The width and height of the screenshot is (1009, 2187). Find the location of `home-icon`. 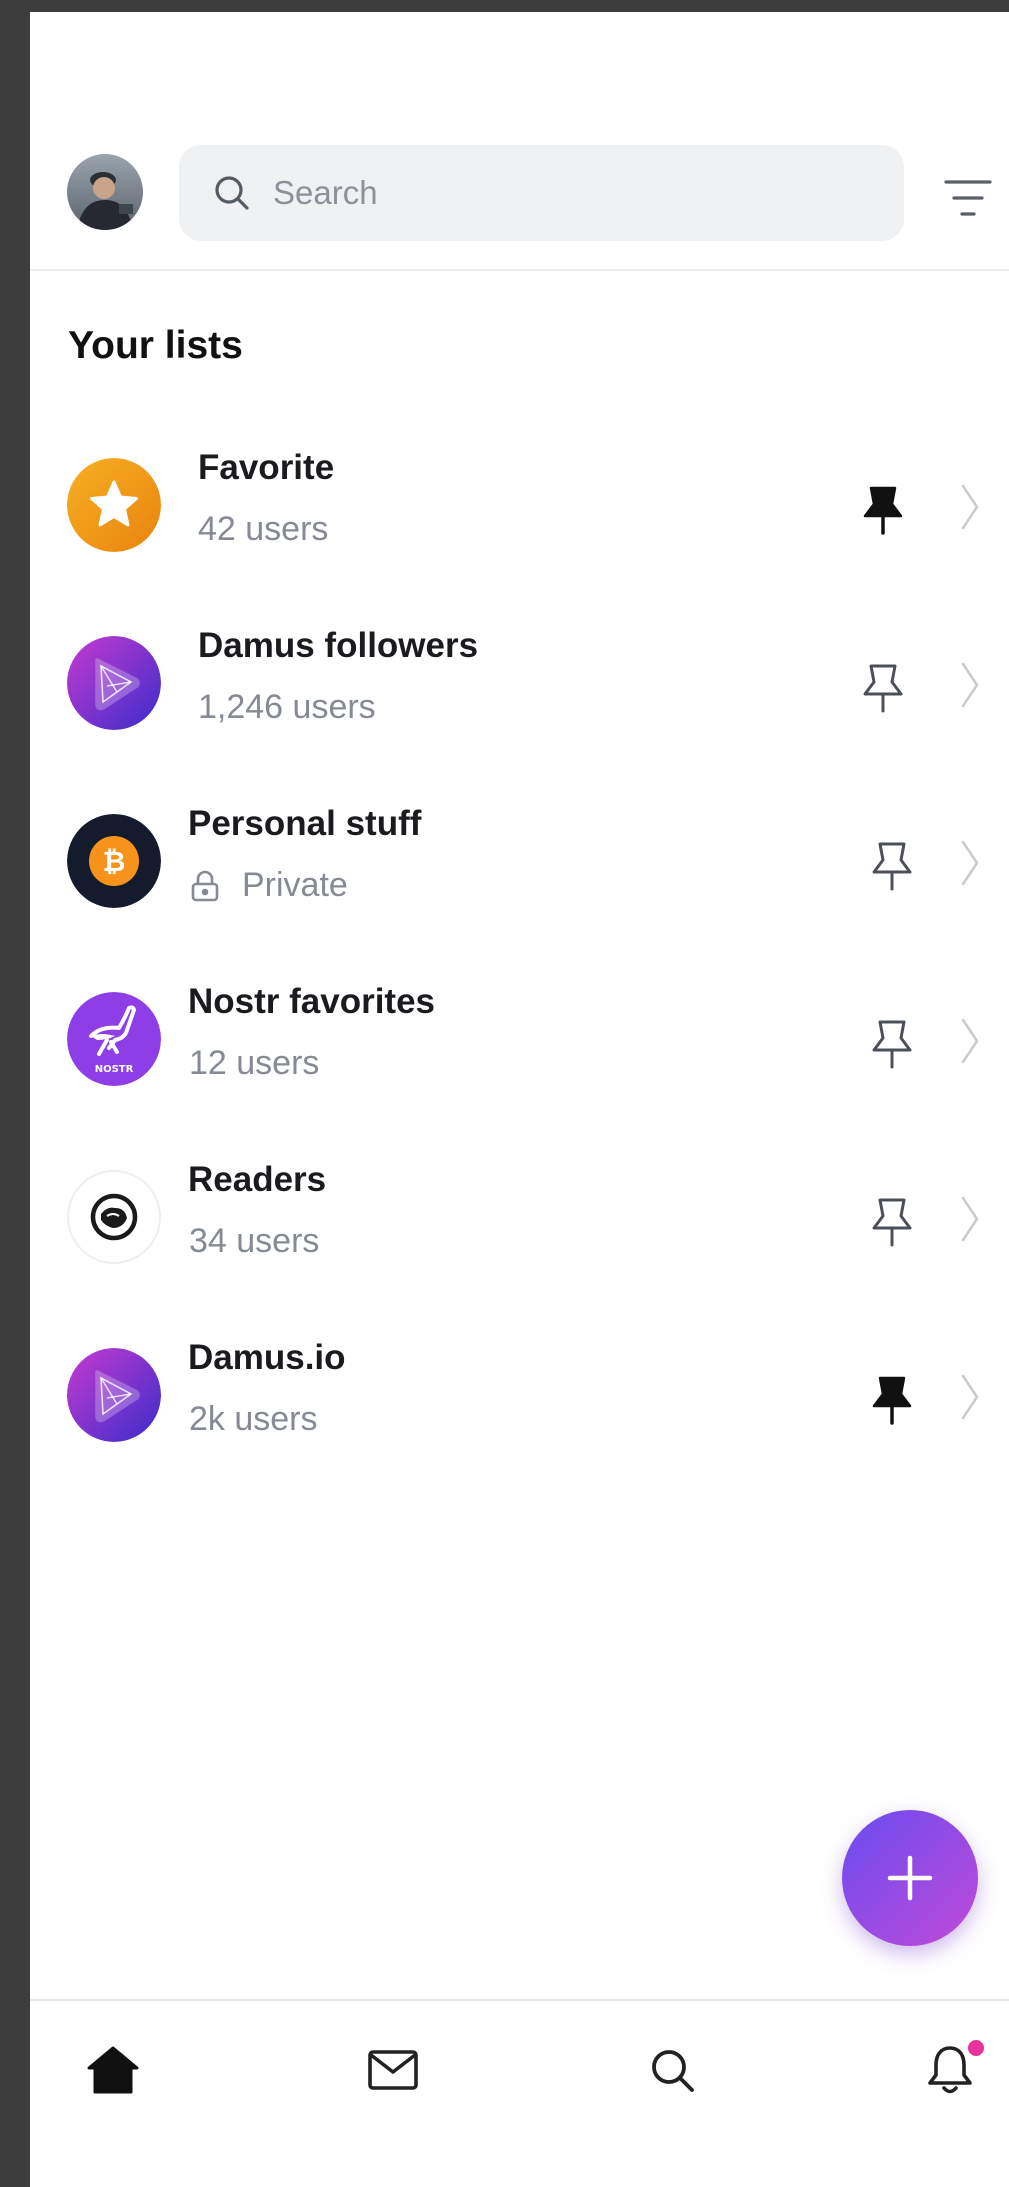

home-icon is located at coordinates (113, 2070).